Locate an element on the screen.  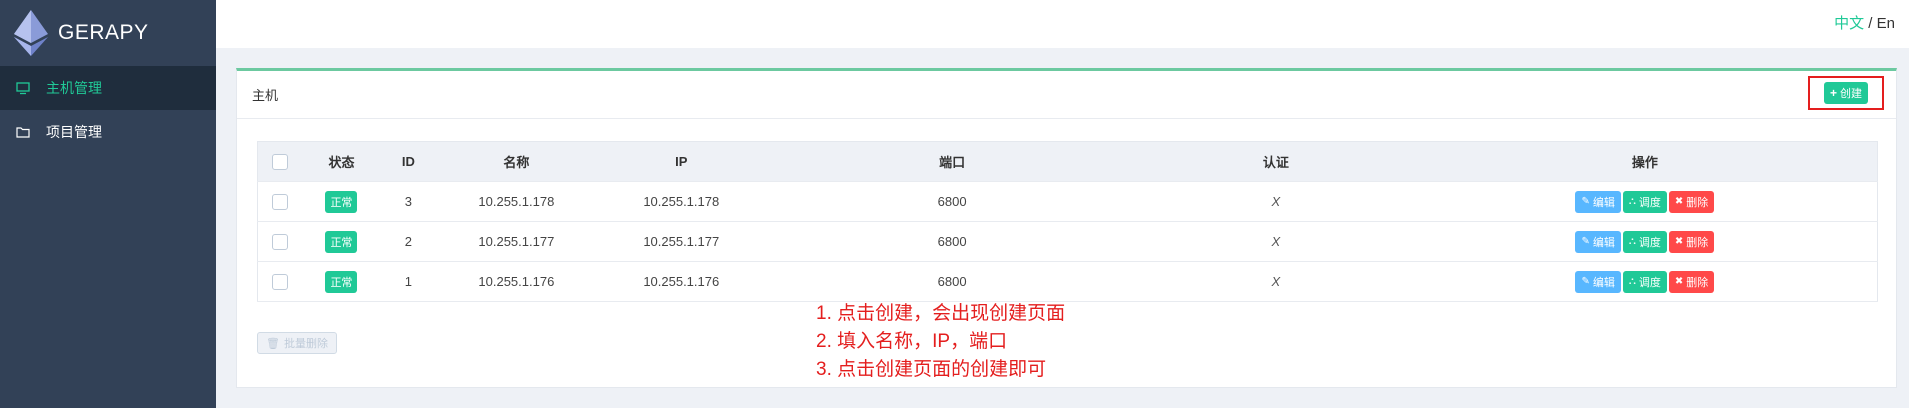
column-header-status: 状态 is located at coordinates (341, 161).